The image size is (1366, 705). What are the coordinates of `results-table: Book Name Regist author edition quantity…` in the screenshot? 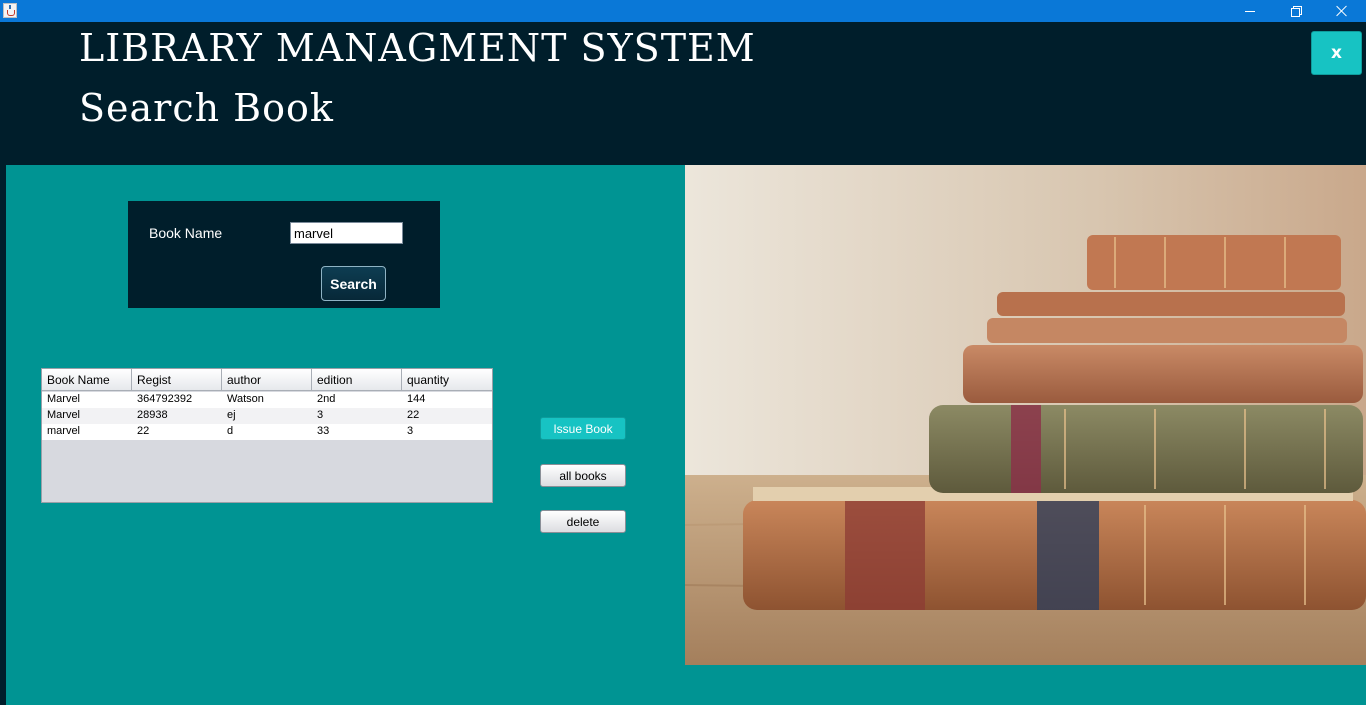 It's located at (267, 435).